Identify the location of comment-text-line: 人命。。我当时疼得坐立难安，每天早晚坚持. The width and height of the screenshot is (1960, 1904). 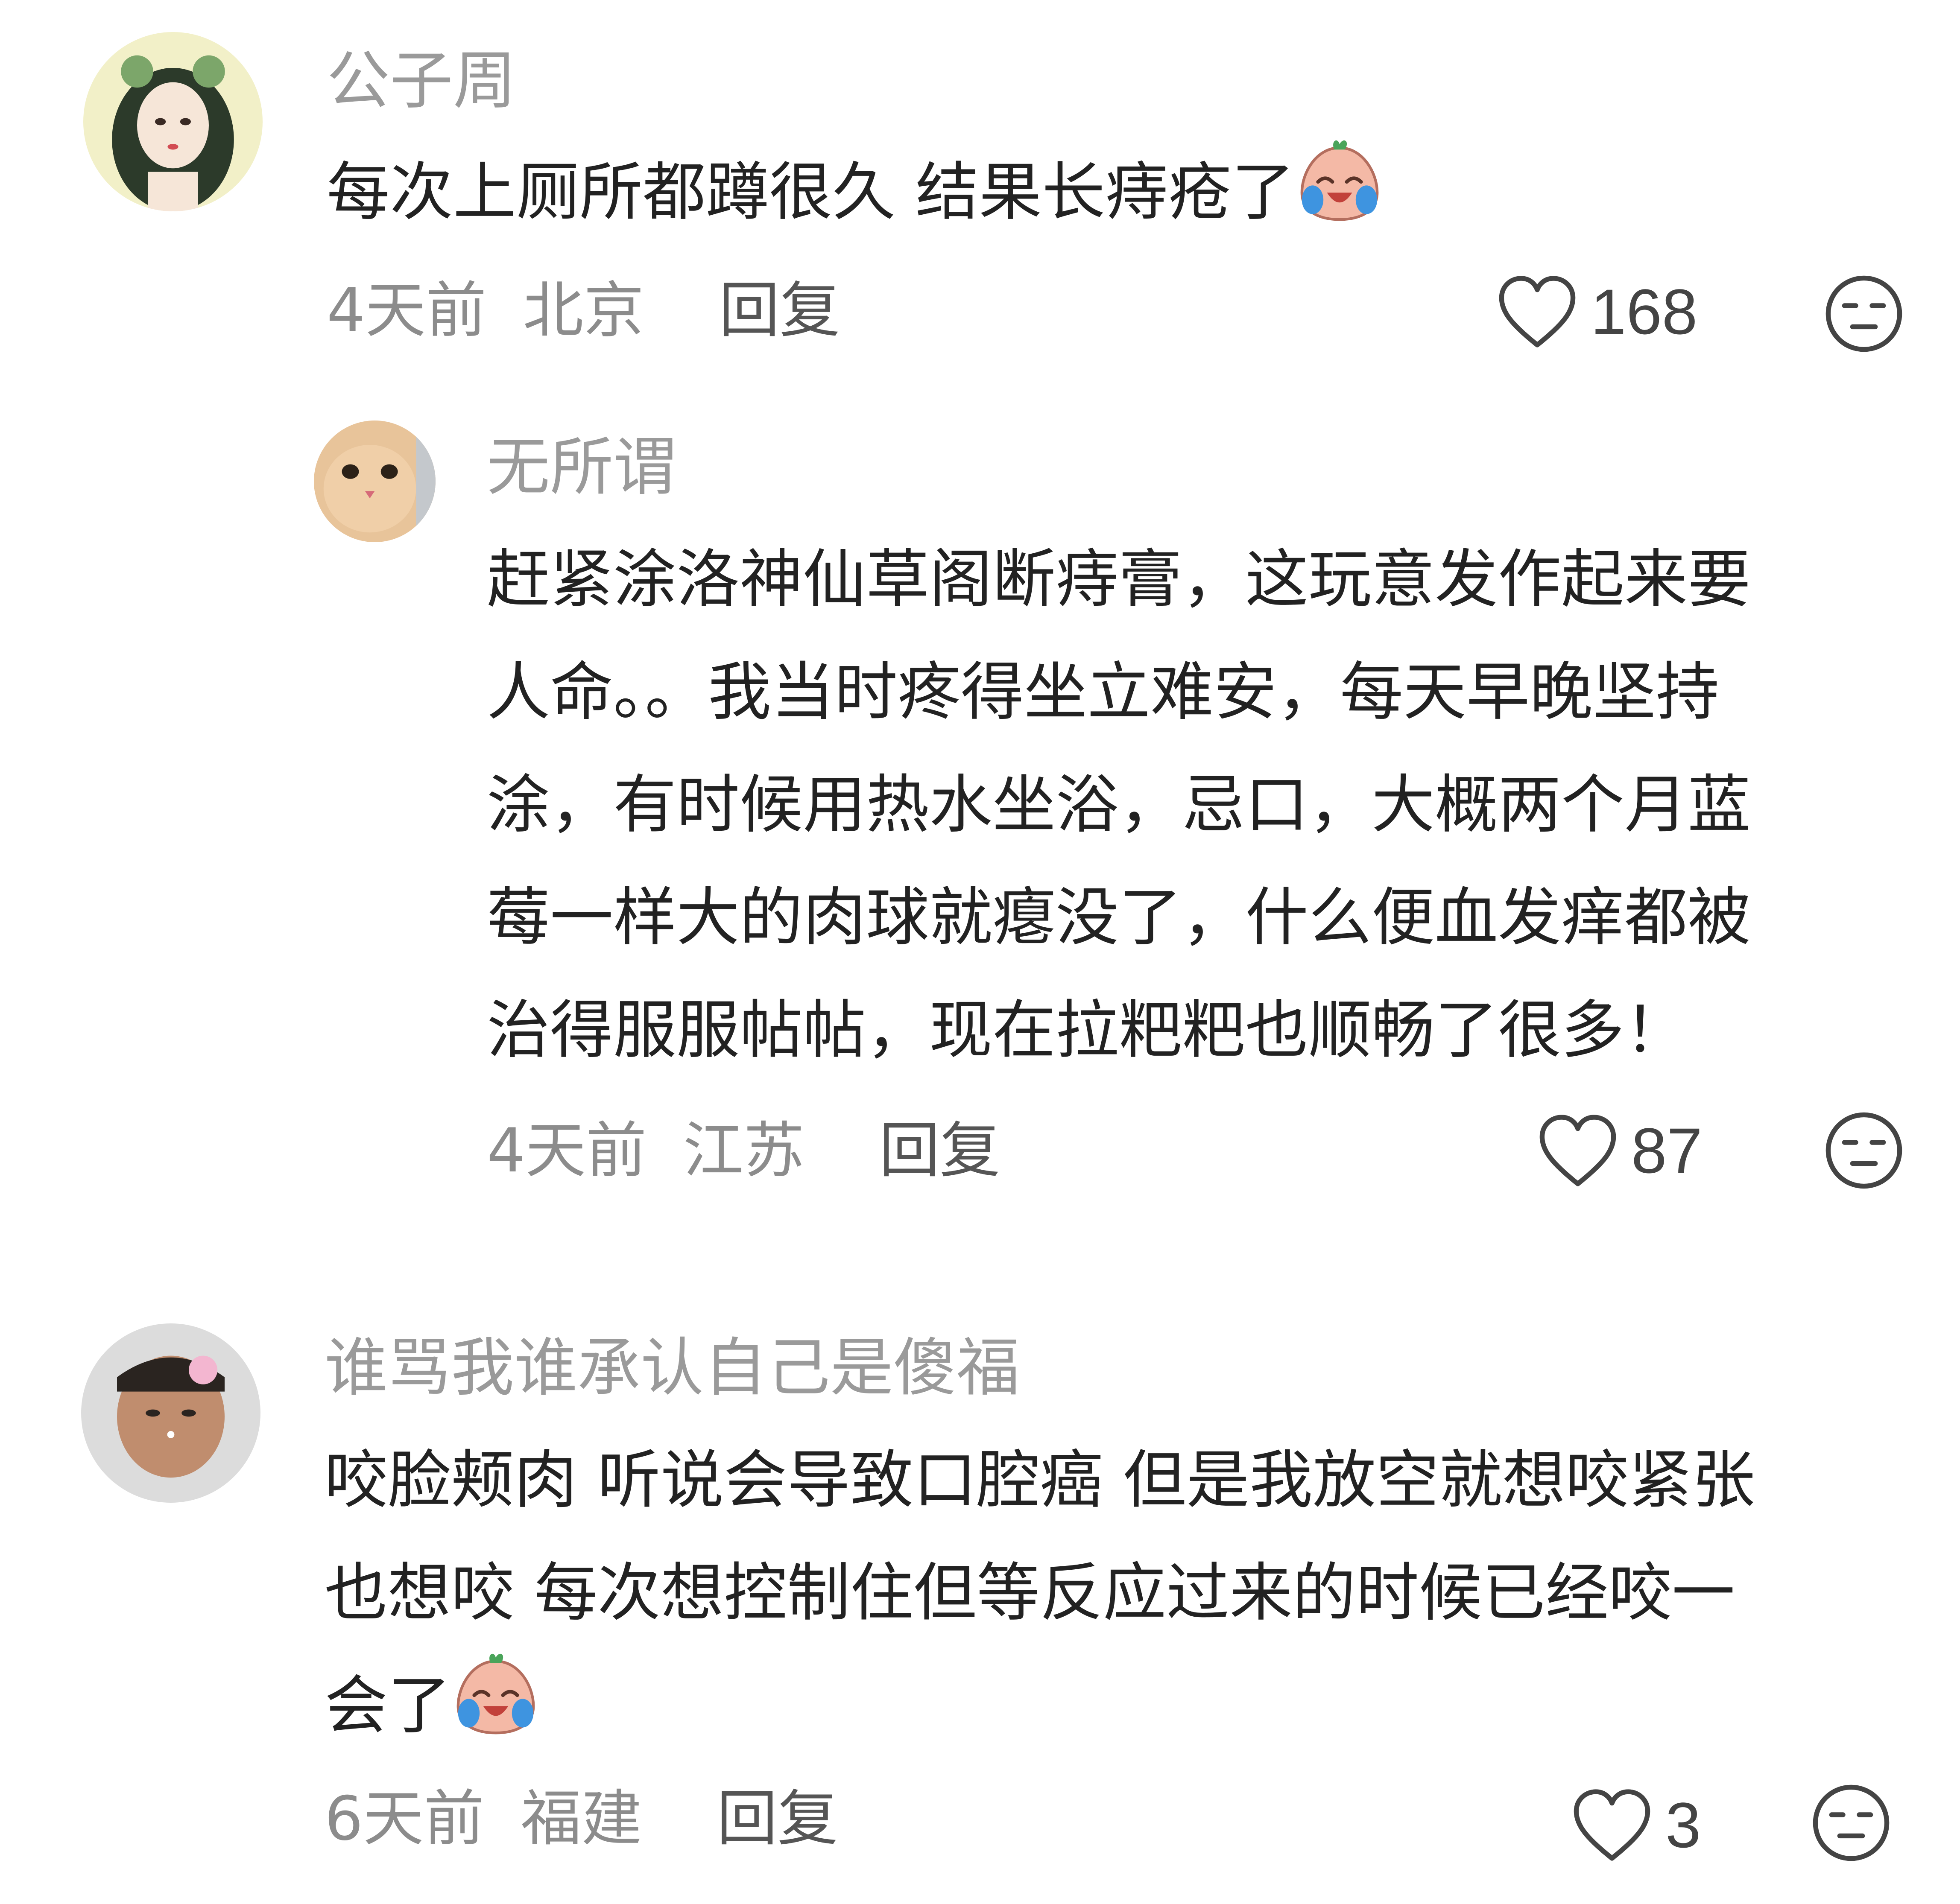
(1103, 692).